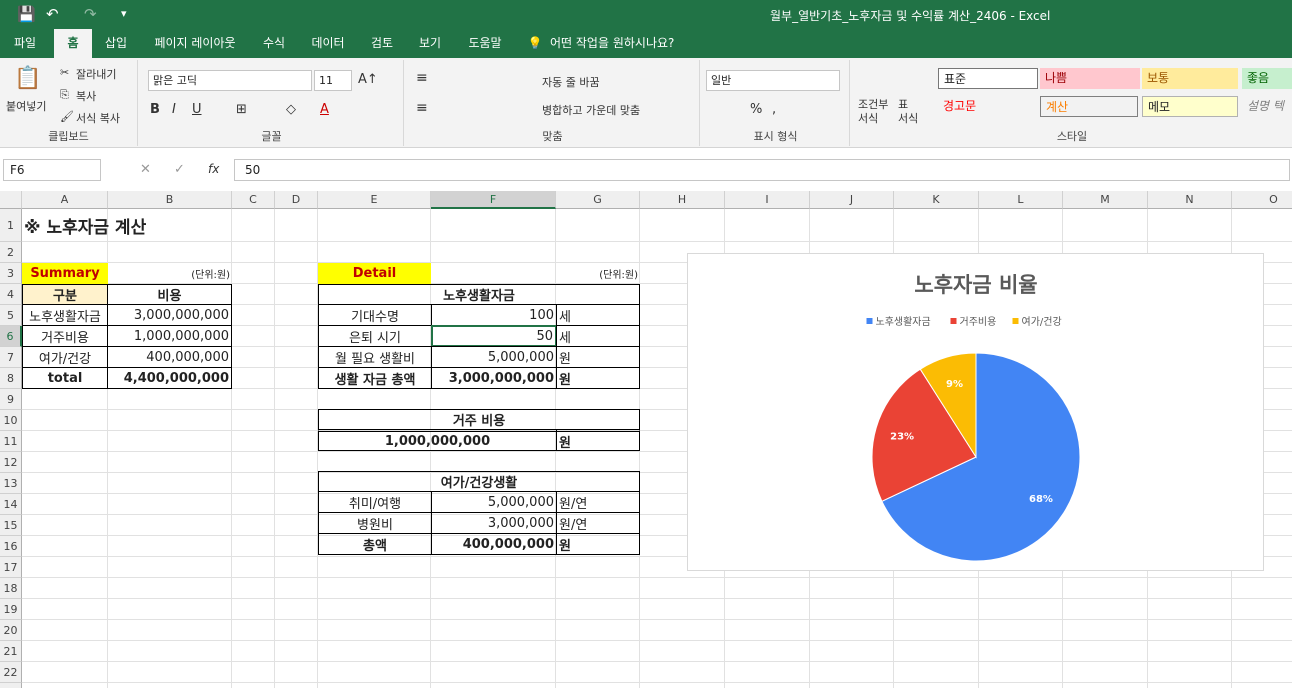  I want to click on row-header: 16, so click(11, 546).